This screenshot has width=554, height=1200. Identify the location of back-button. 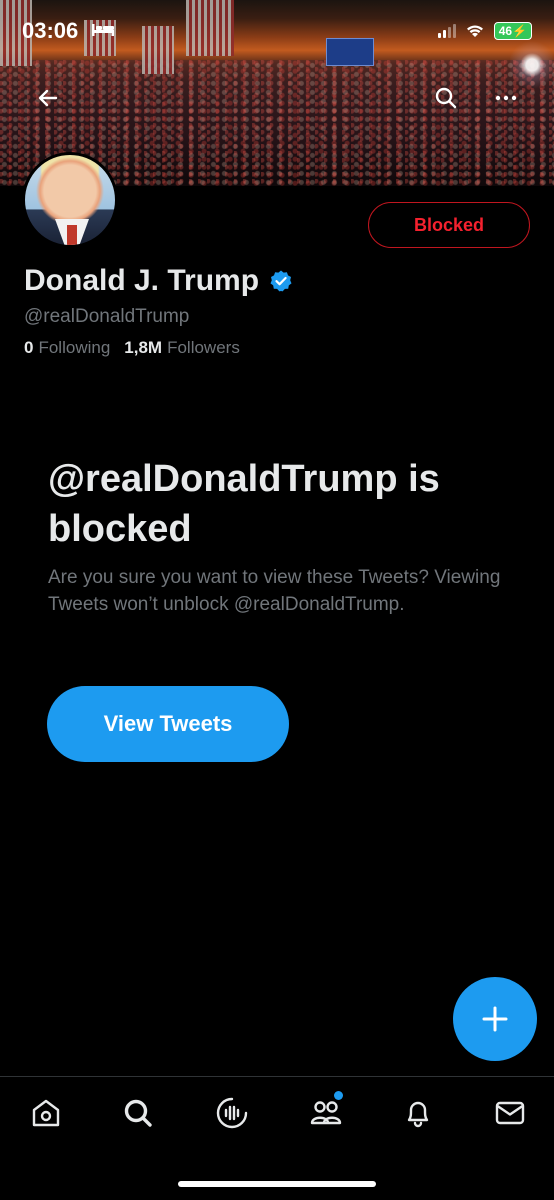
(48, 98).